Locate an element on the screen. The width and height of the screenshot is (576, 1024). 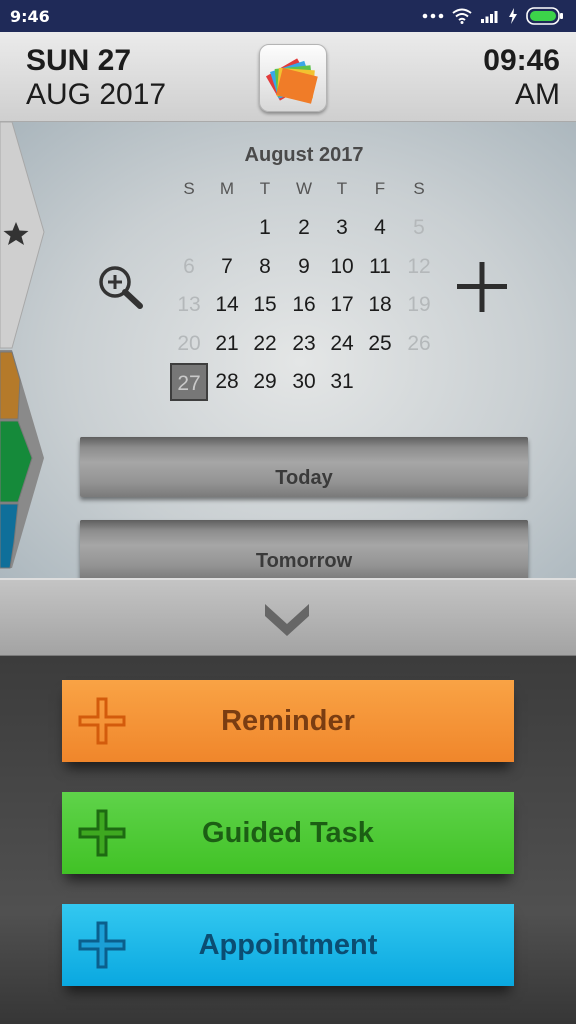
status-icons is located at coordinates (493, 16).